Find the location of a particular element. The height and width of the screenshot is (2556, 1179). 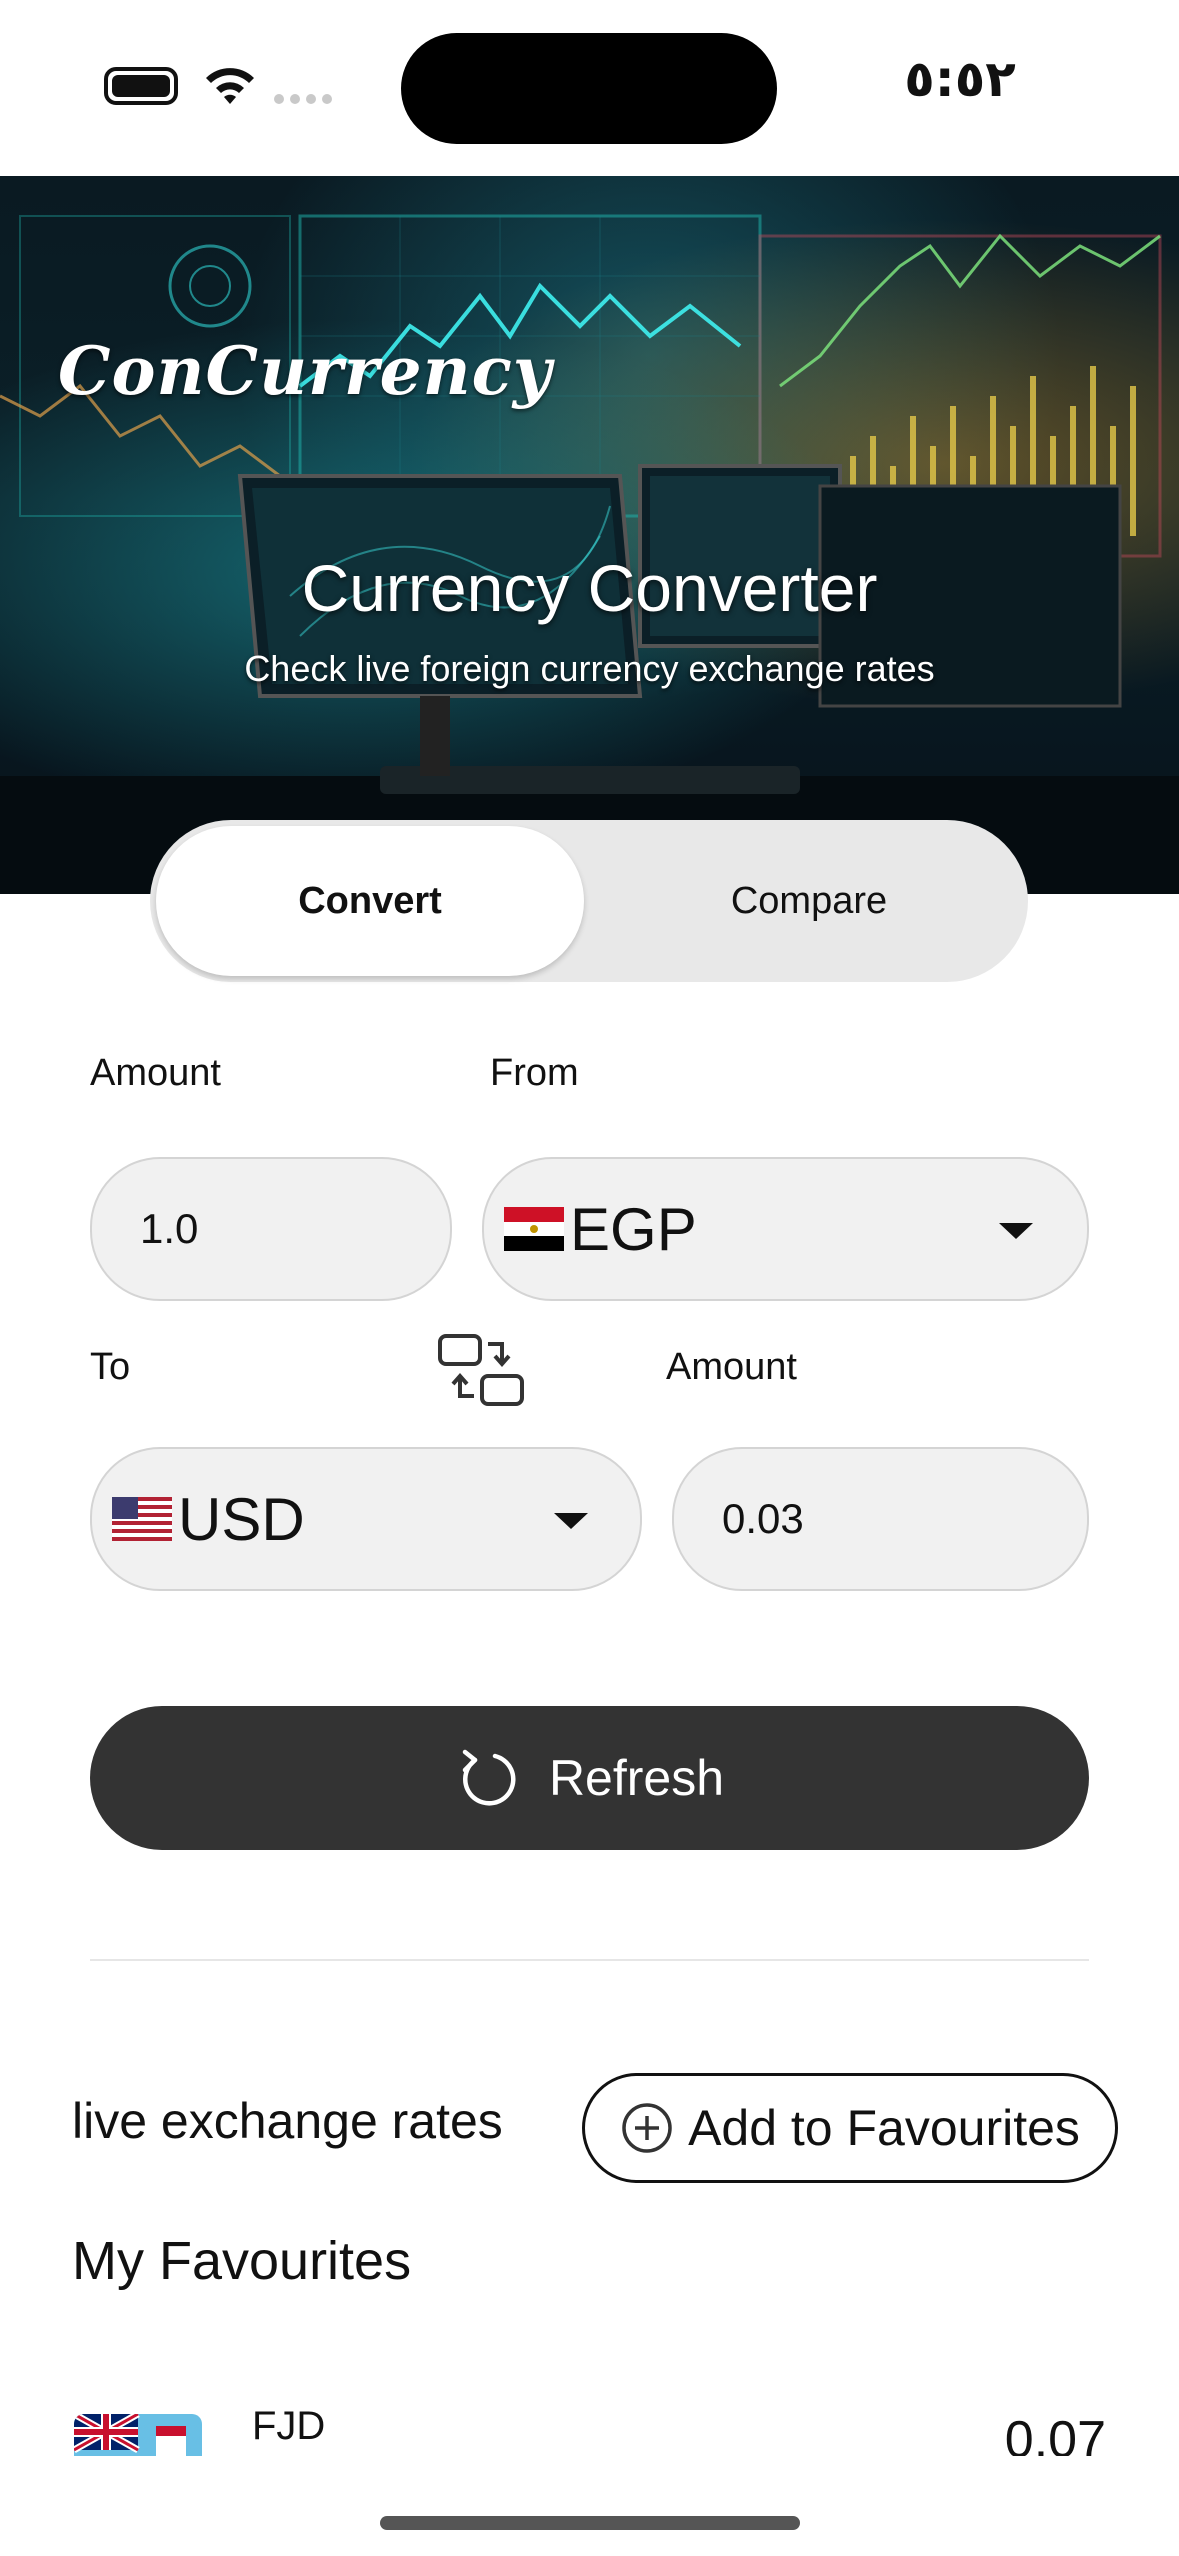

amount-label: Amount is located at coordinates (155, 1073).